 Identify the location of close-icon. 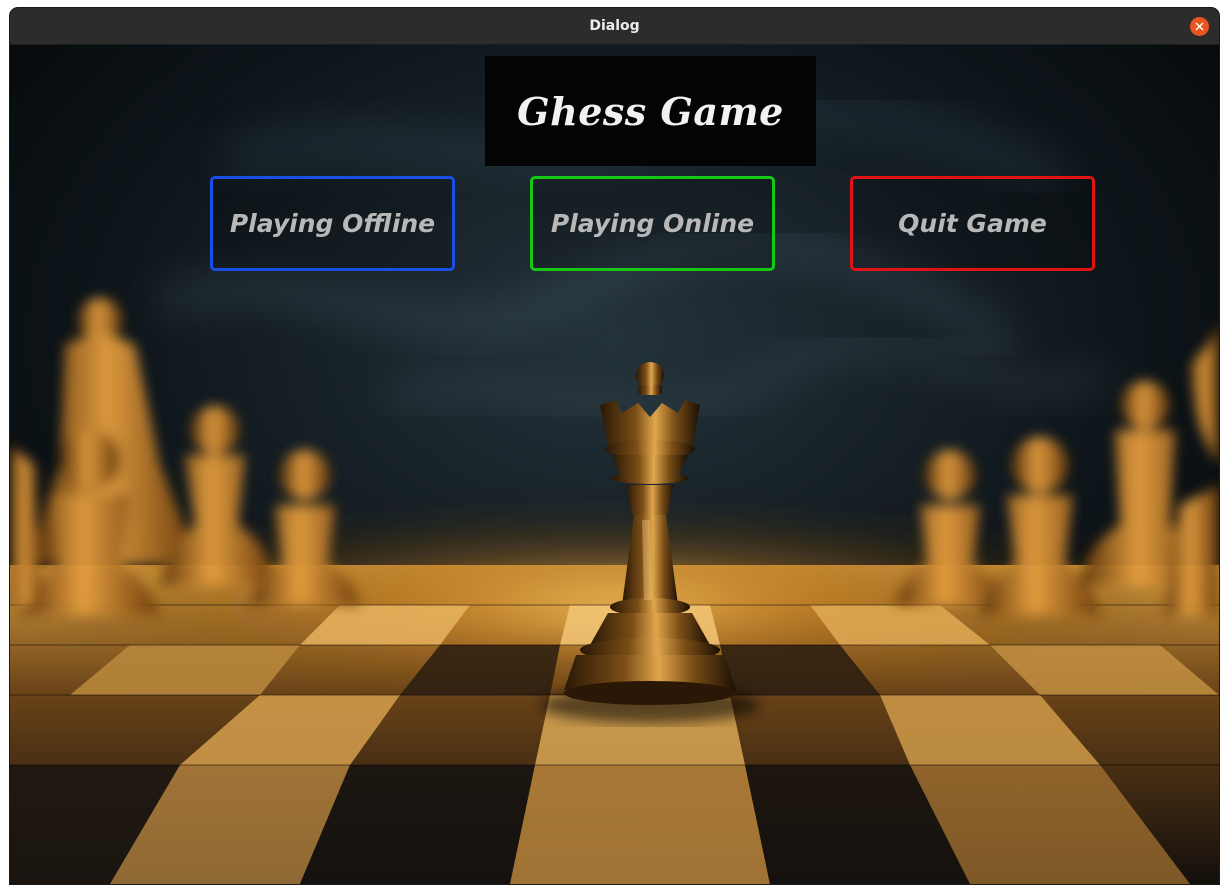
(1199, 26).